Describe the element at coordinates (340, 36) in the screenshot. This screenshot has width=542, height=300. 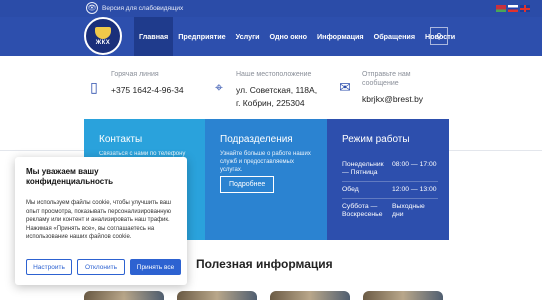
I see `nav-item-information: Информация` at that location.